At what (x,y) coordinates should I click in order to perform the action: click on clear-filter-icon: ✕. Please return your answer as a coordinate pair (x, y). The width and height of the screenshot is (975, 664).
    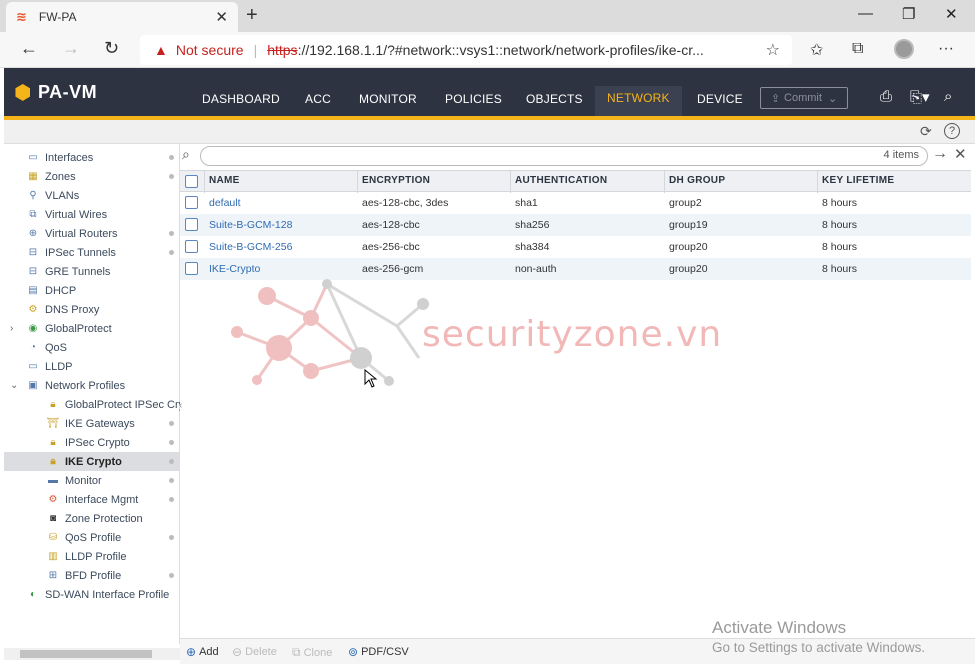
    Looking at the image, I should click on (960, 154).